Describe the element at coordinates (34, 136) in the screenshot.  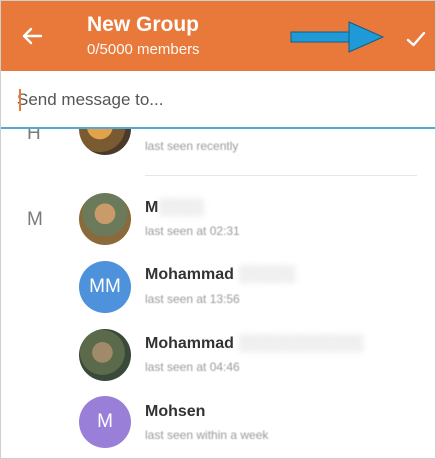
I see `section-letter: H` at that location.